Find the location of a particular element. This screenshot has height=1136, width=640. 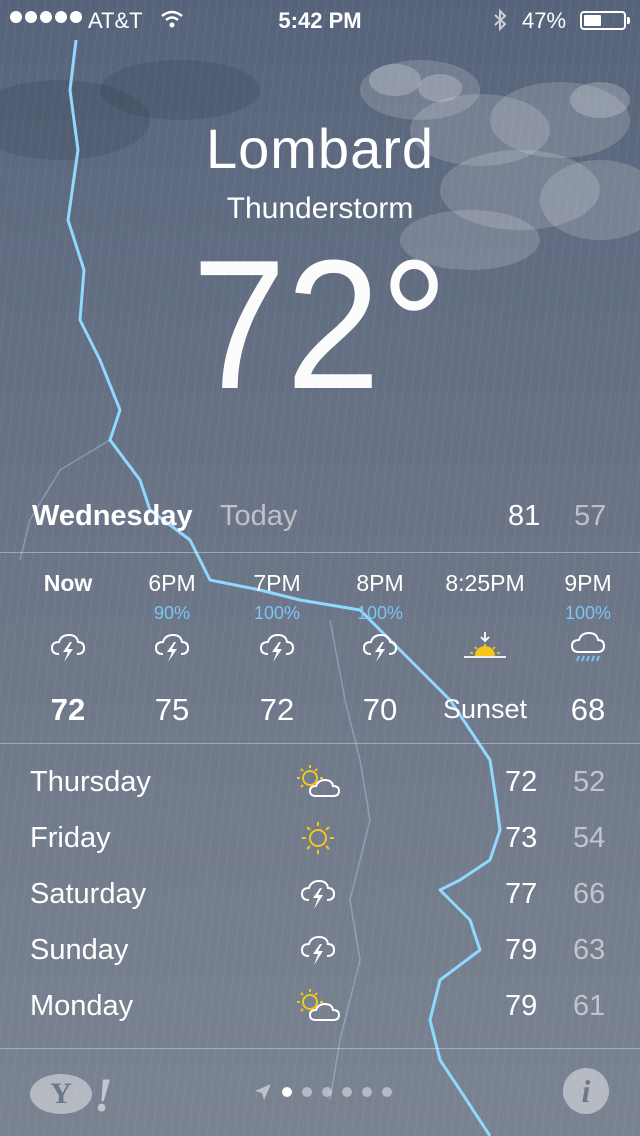

daily-row: Sunday 79 63 is located at coordinates (320, 950).